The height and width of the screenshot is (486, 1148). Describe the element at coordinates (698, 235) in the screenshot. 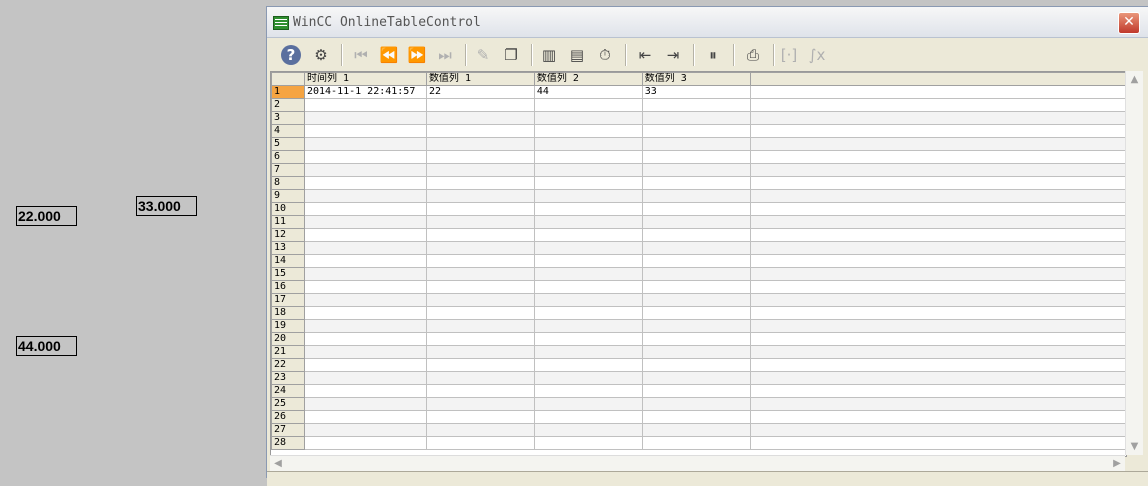

I see `table-row: 12` at that location.